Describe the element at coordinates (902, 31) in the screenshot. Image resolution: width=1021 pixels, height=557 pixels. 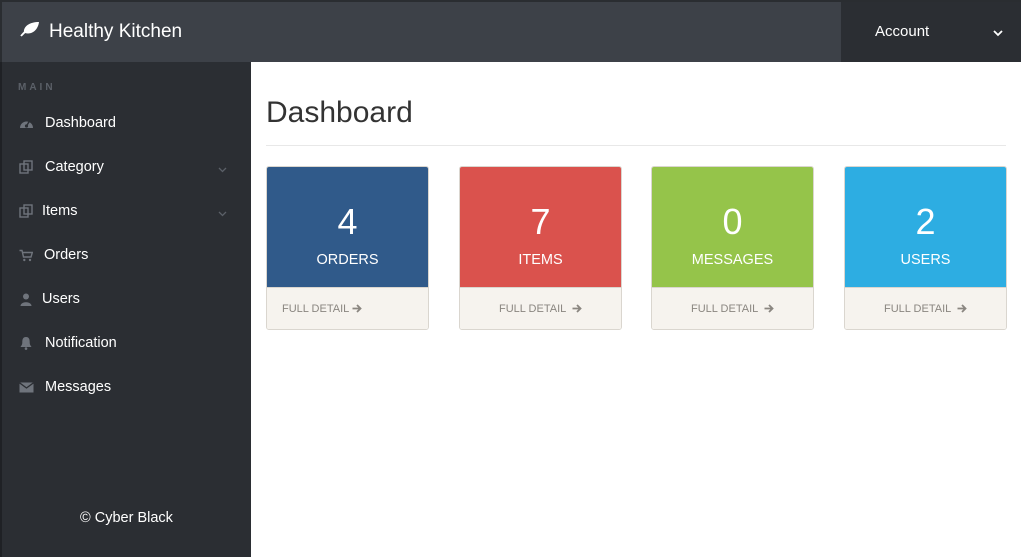
I see `account-label: Account` at that location.